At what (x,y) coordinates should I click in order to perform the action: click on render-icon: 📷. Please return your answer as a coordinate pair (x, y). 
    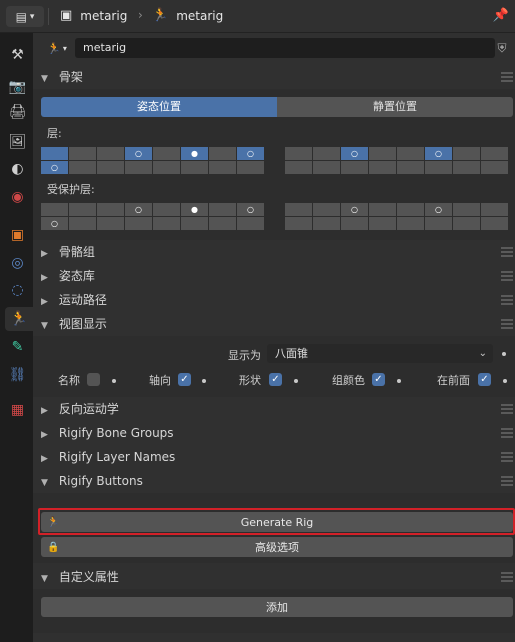
    Looking at the image, I should click on (17, 87).